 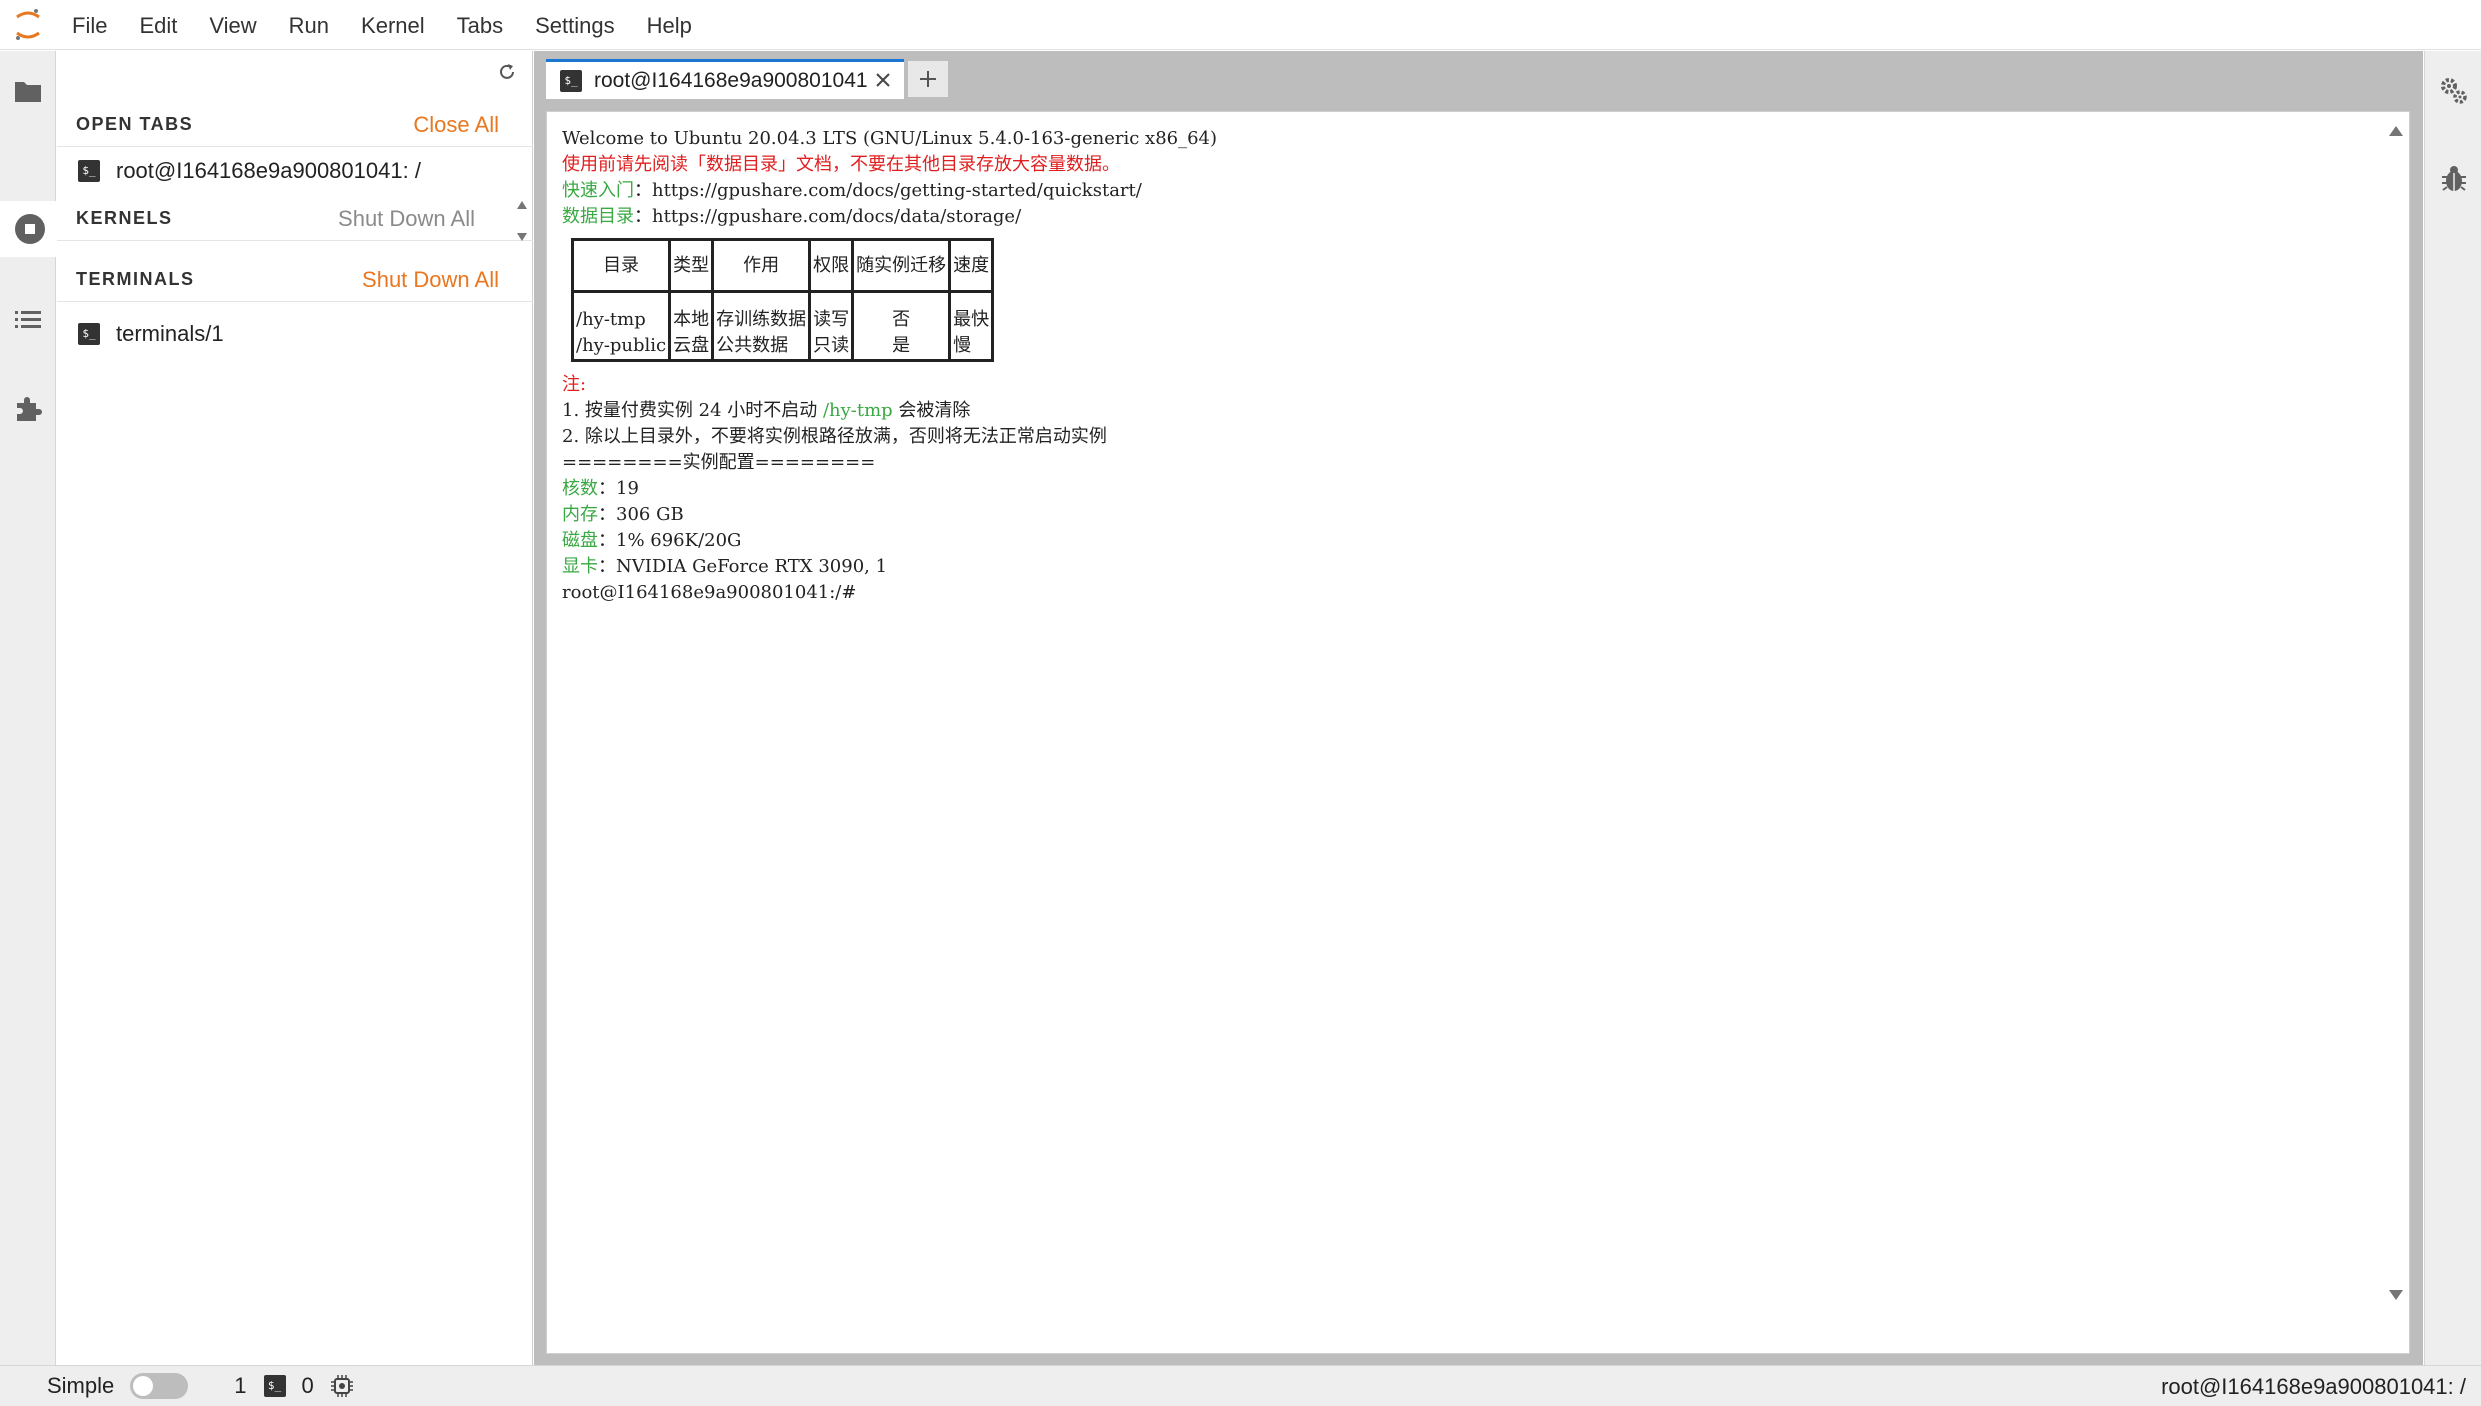 I want to click on table-header-cell: 目录, so click(x=621, y=265).